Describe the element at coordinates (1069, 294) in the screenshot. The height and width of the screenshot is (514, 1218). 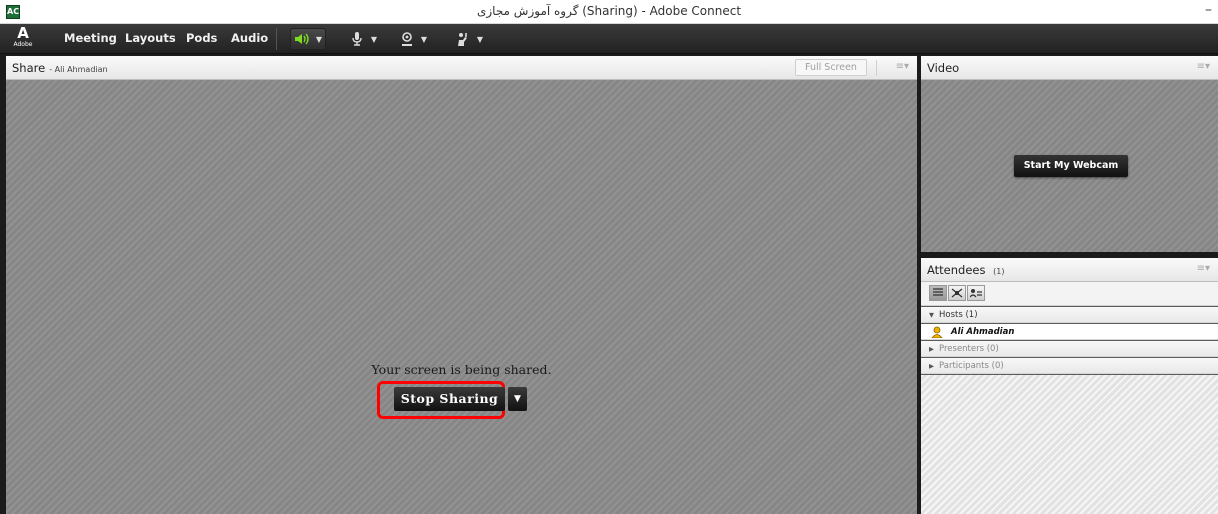
I see `attendees-view-toolbar` at that location.